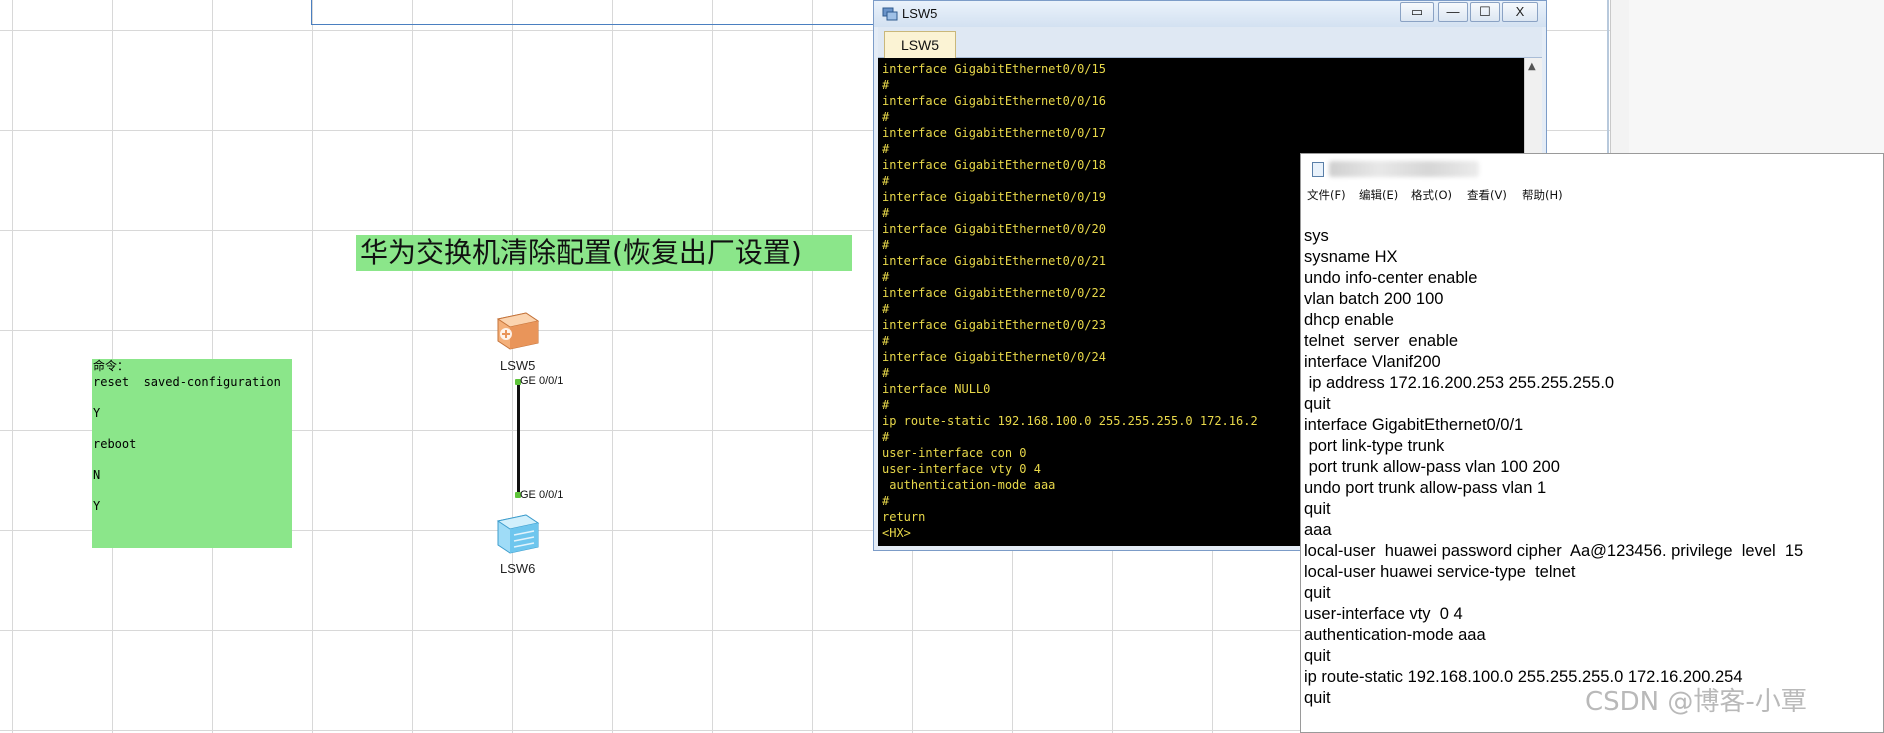  I want to click on close-button: X, so click(1520, 12).